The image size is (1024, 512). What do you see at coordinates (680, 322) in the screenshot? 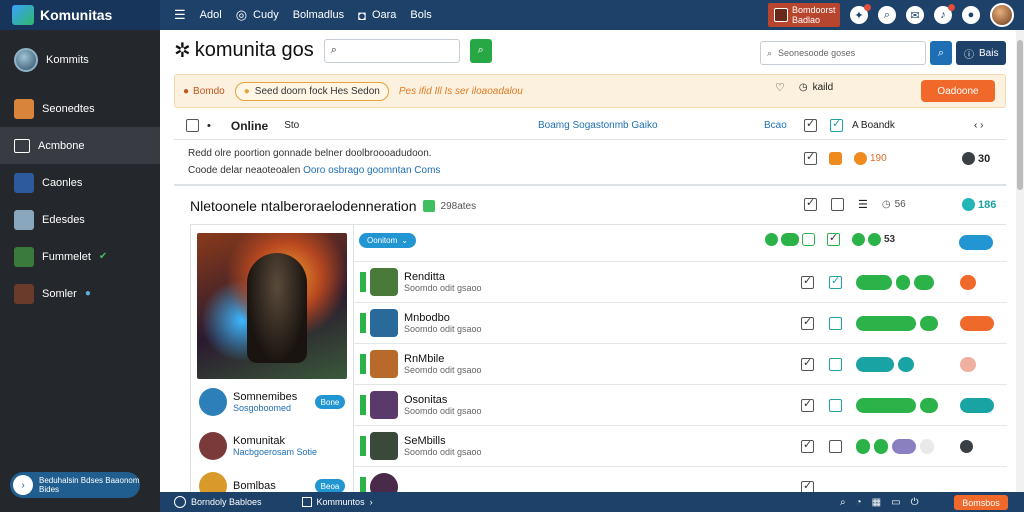
I see `table-row: Mnbodbo Soomdo odit gsaoo` at bounding box center [680, 322].